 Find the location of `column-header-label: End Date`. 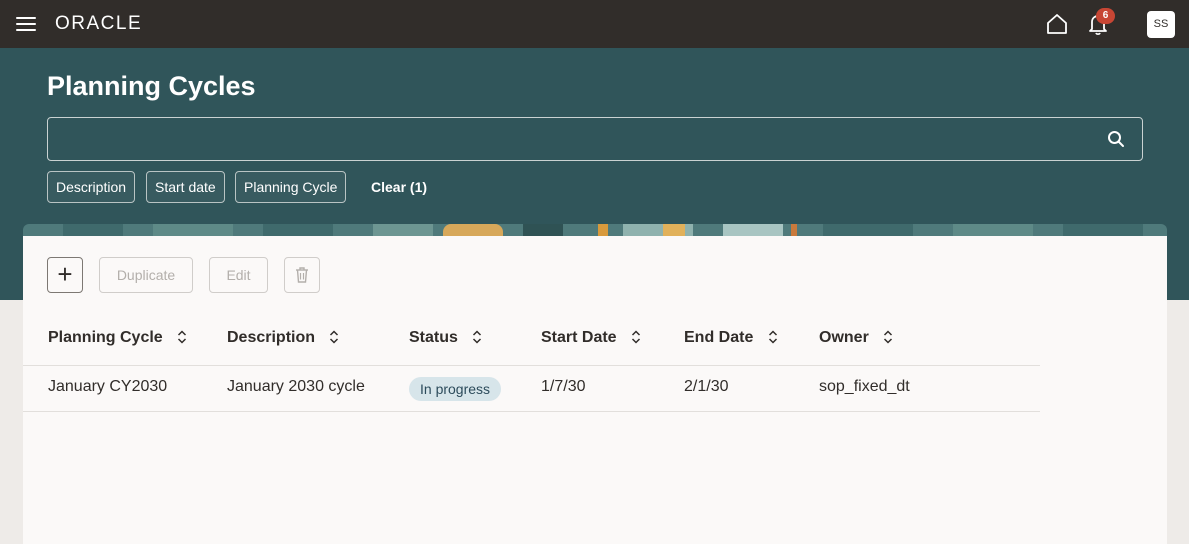

column-header-label: End Date is located at coordinates (719, 337).